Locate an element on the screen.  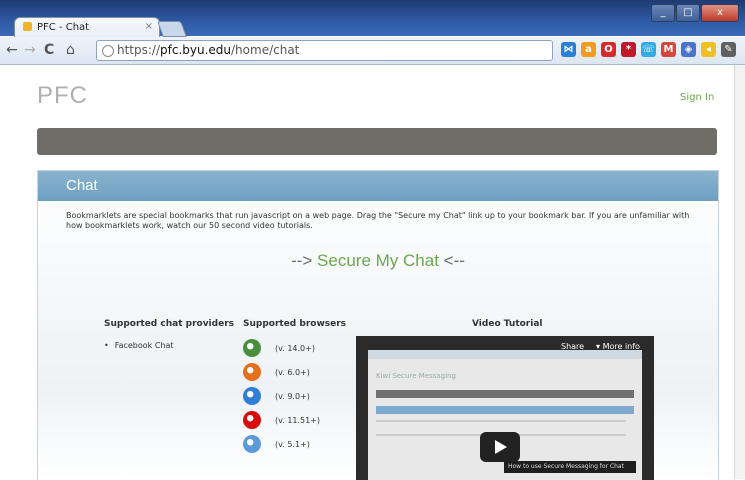
page-scrollbar is located at coordinates (739, 272).